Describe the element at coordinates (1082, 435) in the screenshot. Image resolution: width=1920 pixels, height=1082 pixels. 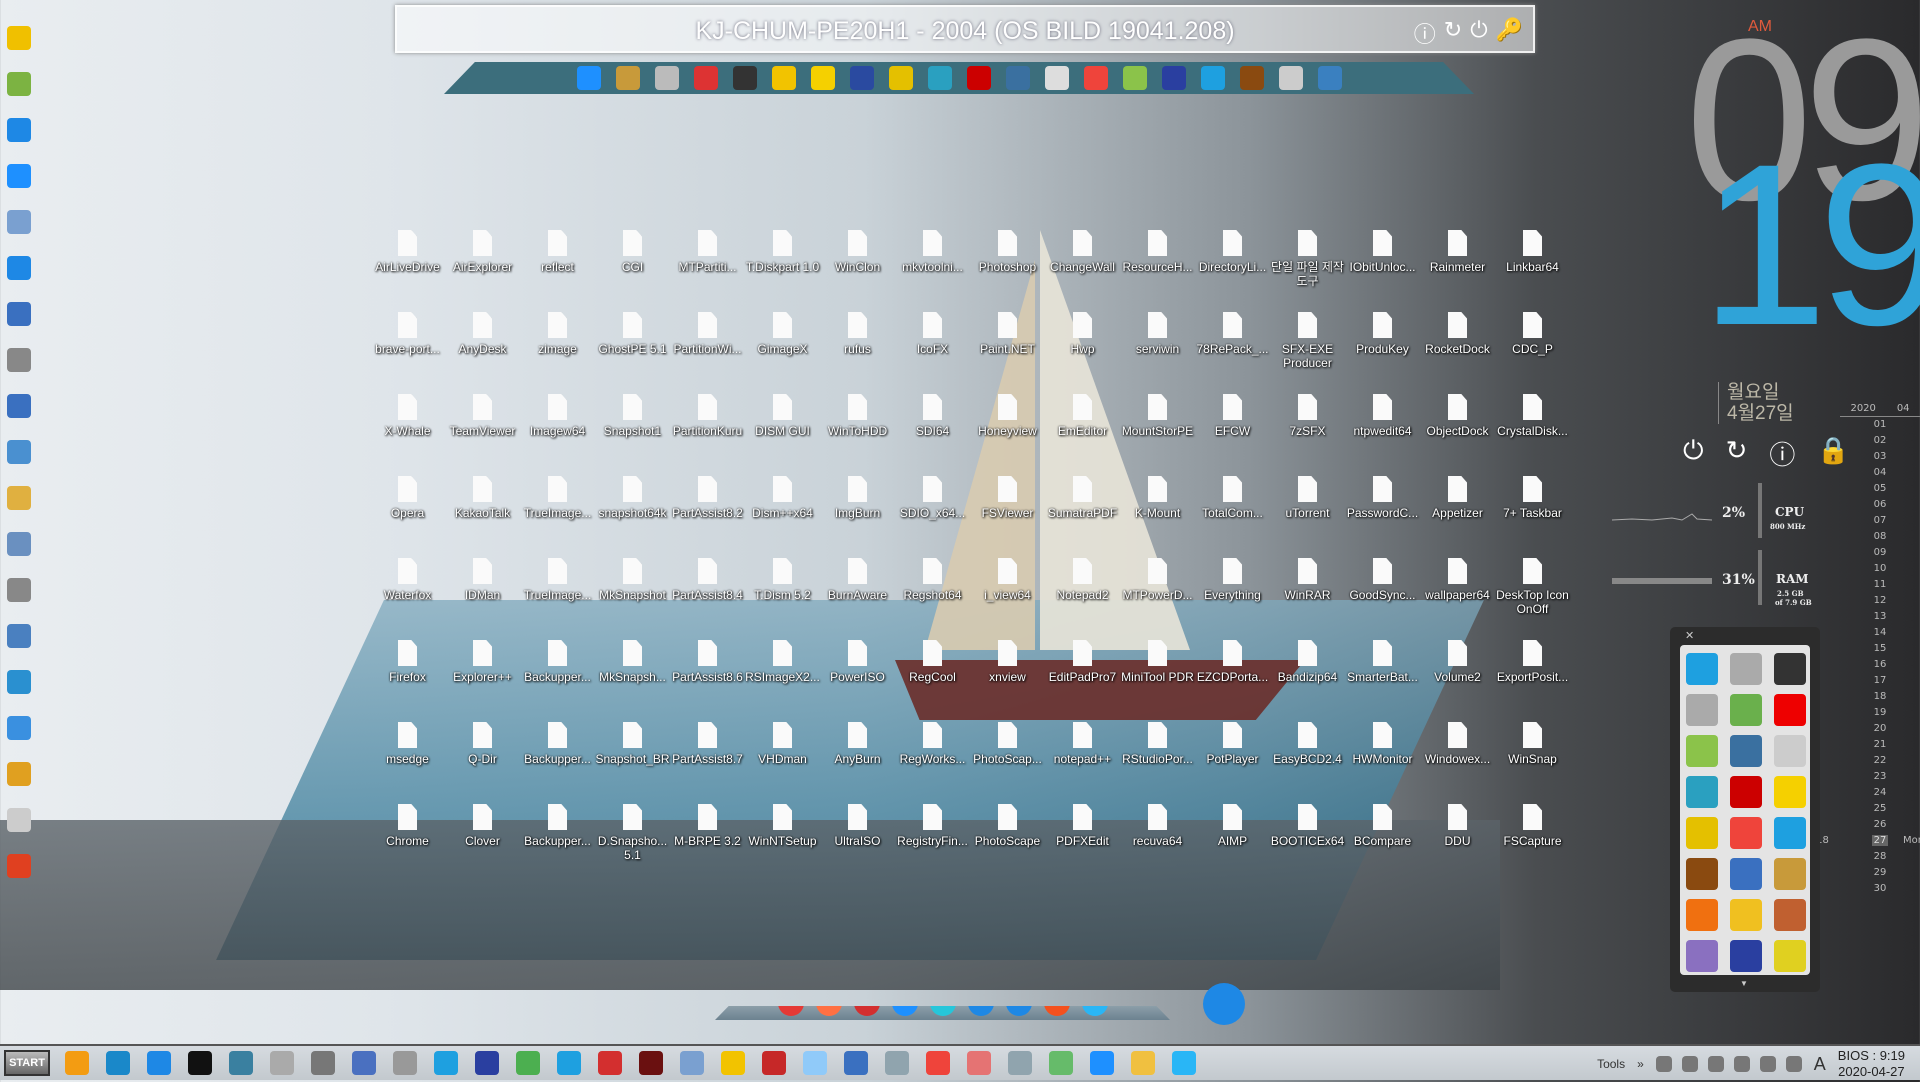
I see `desktop-icon: EmEditor` at that location.